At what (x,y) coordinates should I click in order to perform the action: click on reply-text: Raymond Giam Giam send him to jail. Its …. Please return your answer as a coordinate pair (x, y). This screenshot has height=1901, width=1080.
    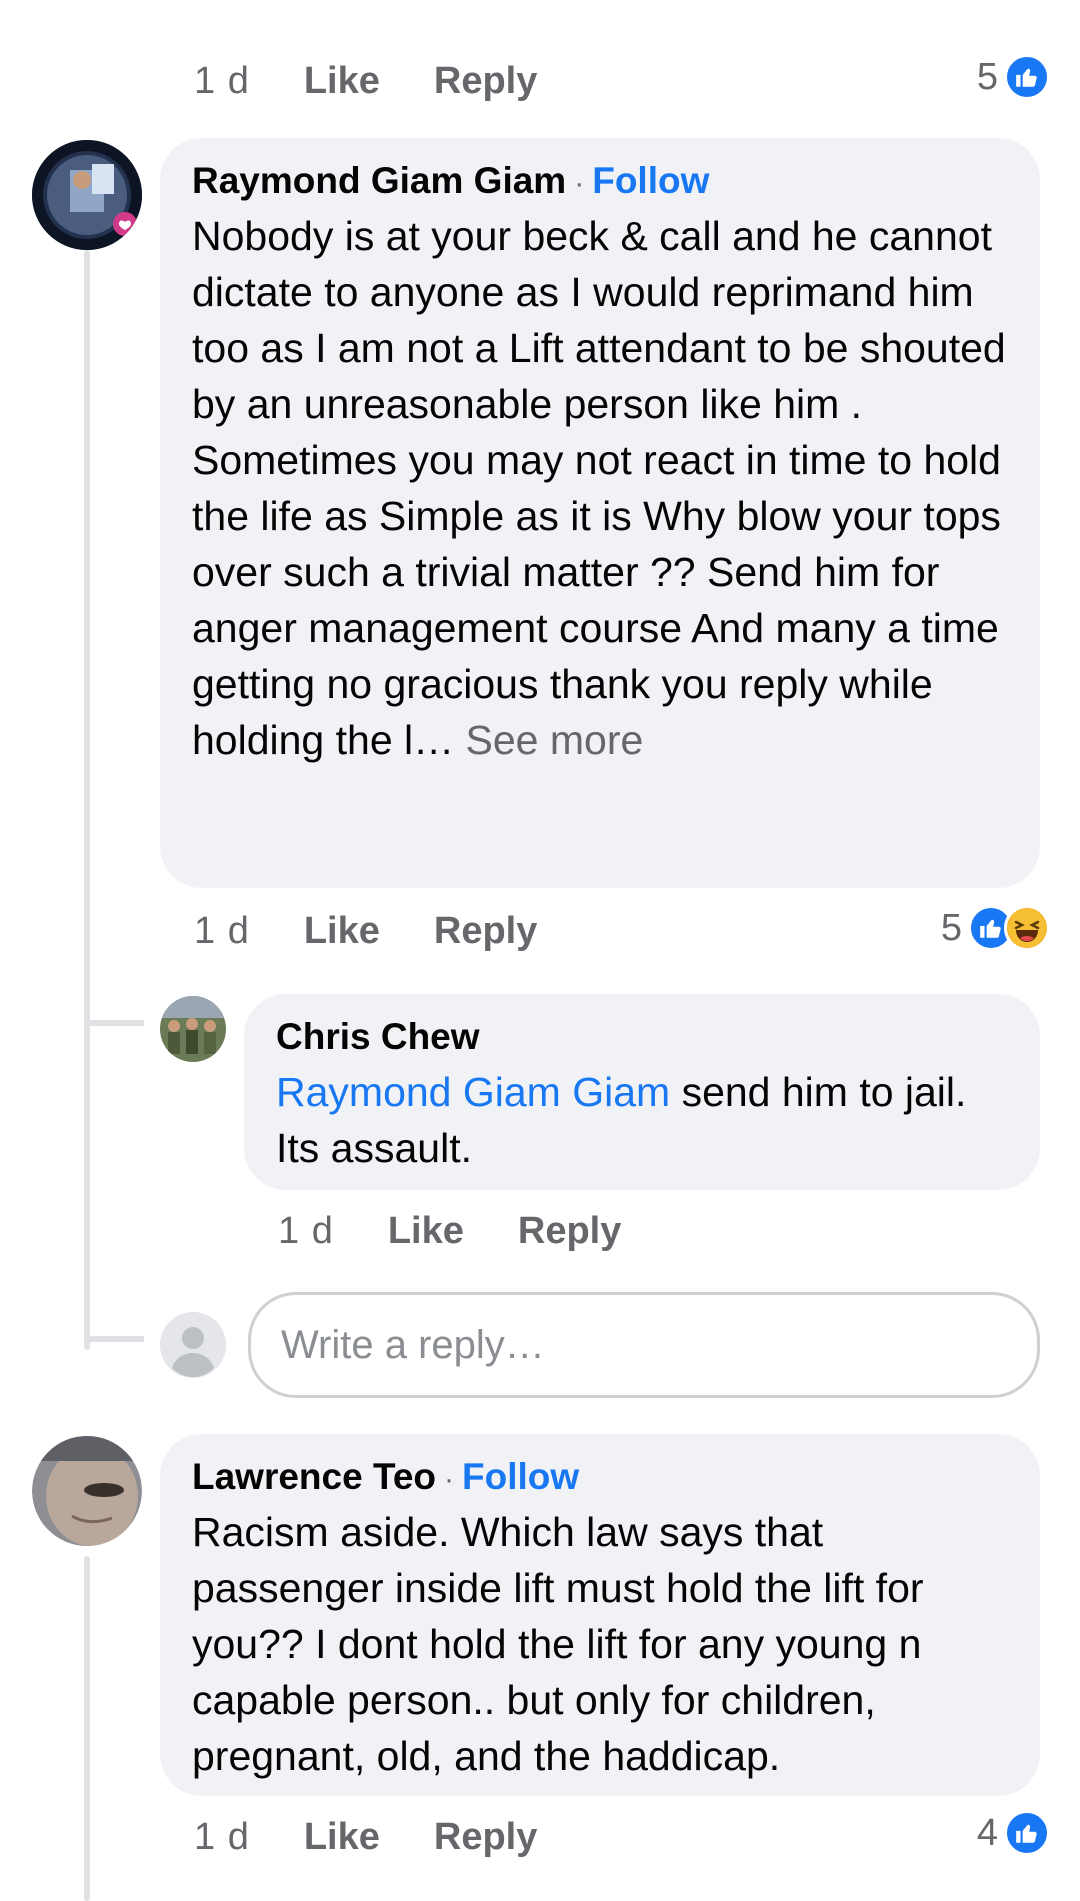
    Looking at the image, I should click on (646, 1120).